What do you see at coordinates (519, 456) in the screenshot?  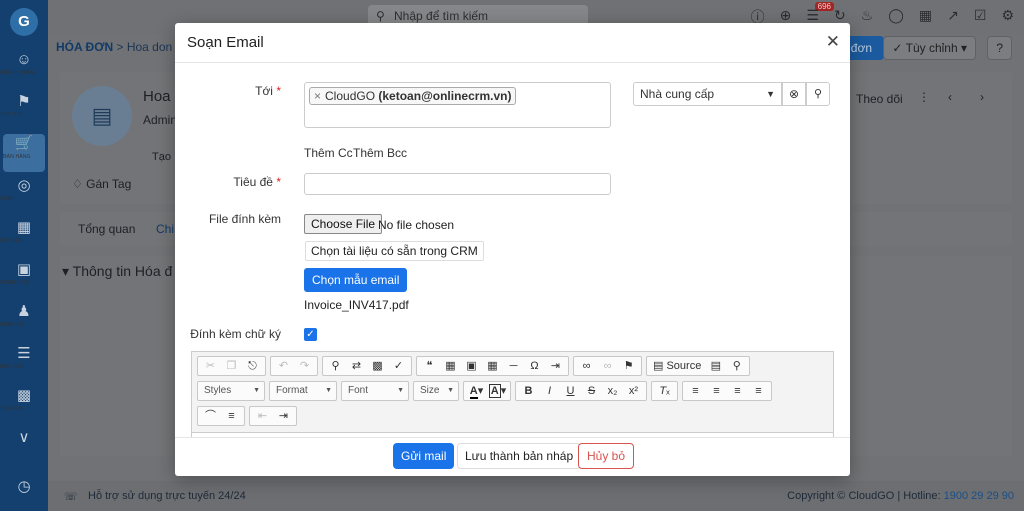 I see `save-draft-button: Lưu thành bản nháp` at bounding box center [519, 456].